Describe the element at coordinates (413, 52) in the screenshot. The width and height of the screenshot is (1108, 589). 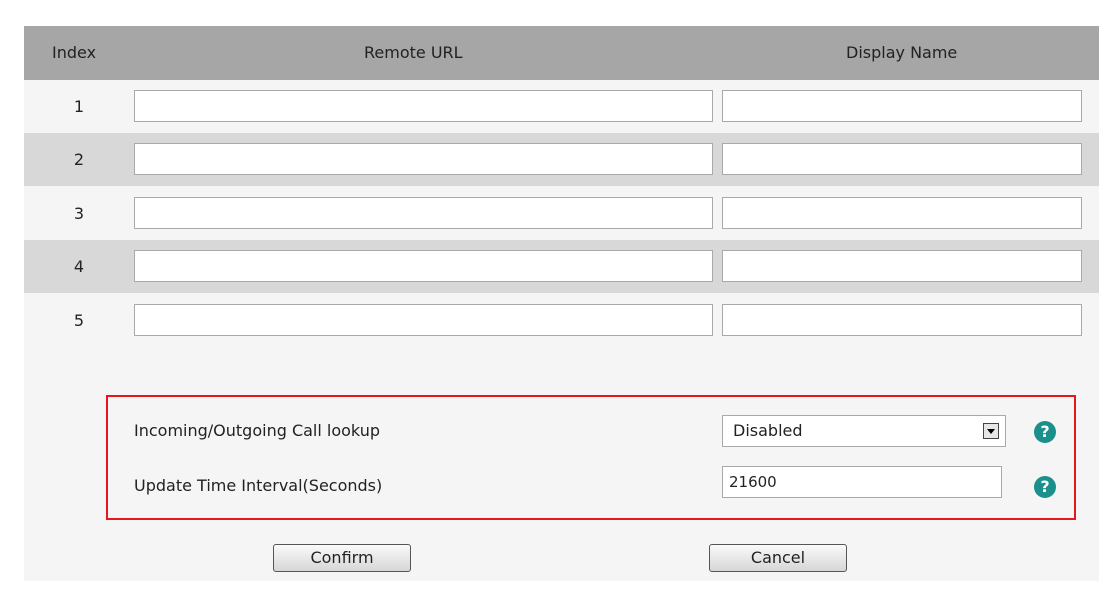
I see `header-remote-url: Remote URL` at that location.